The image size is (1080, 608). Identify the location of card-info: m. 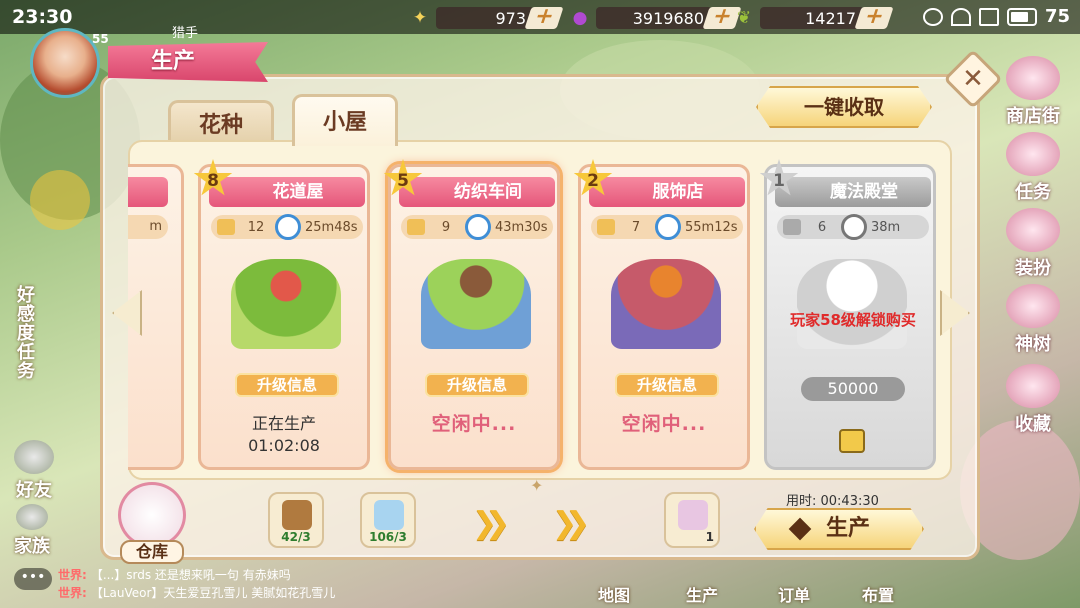
(148, 227).